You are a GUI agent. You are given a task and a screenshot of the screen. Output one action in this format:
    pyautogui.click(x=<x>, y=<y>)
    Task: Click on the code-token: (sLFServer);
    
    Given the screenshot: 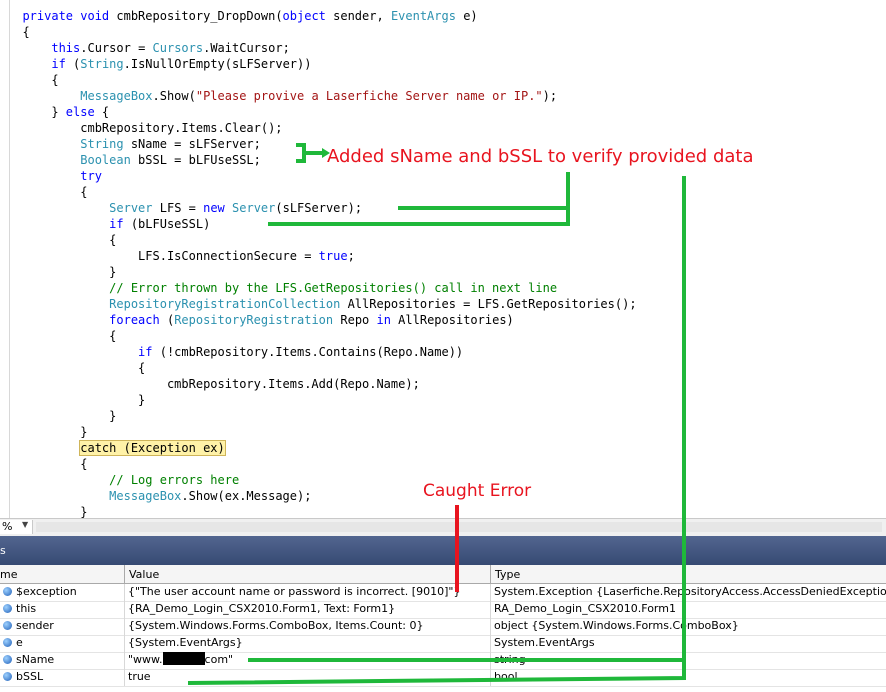 What is the action you would take?
    pyautogui.click(x=319, y=208)
    